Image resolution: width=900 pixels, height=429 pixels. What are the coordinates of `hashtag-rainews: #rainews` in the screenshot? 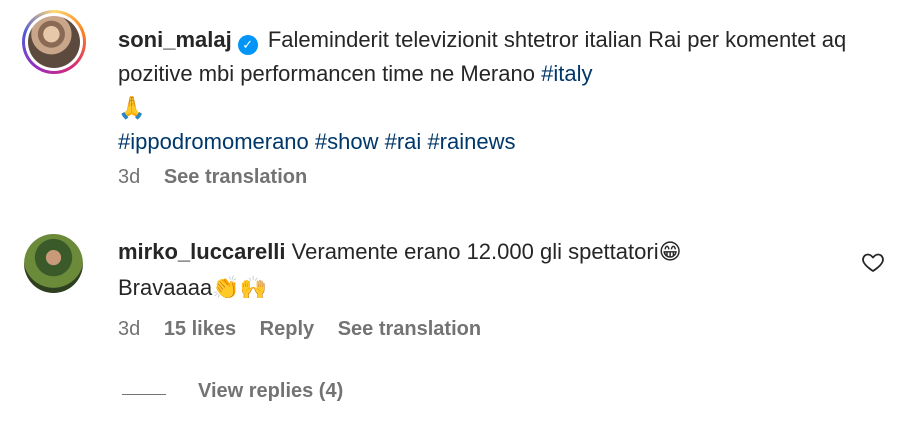 It's located at (471, 141).